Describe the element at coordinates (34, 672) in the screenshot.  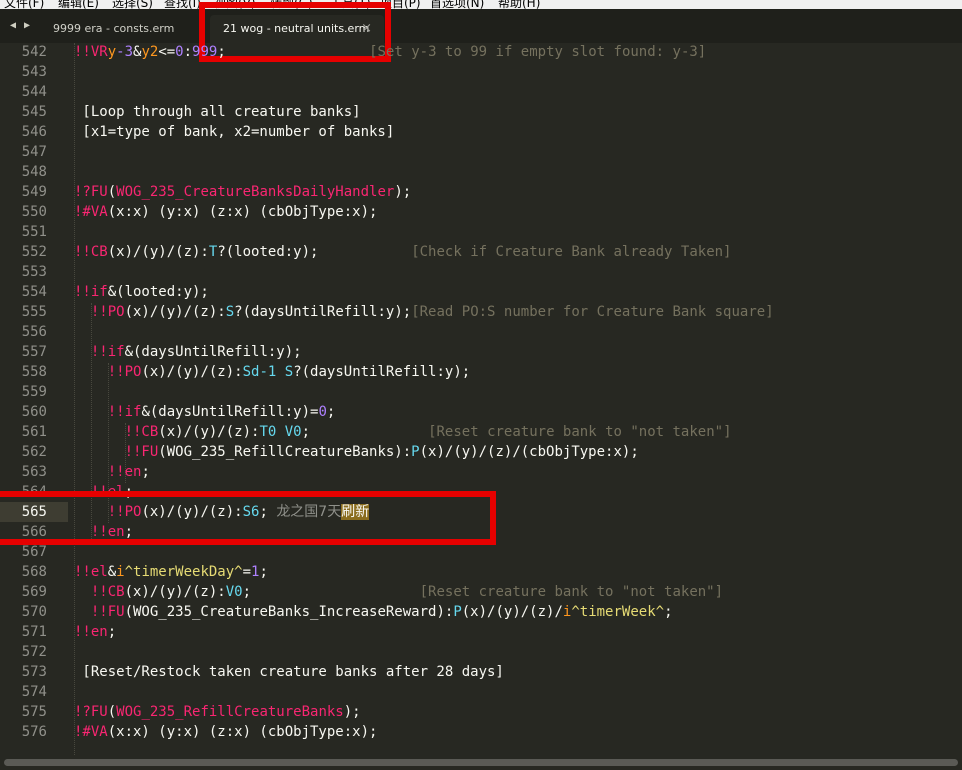
I see `line-number: 573` at that location.